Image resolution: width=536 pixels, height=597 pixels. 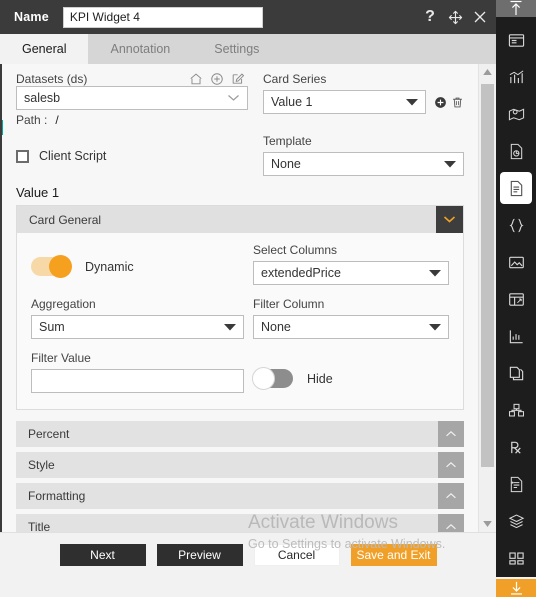 What do you see at coordinates (487, 72) in the screenshot?
I see `scroll-up-arrow` at bounding box center [487, 72].